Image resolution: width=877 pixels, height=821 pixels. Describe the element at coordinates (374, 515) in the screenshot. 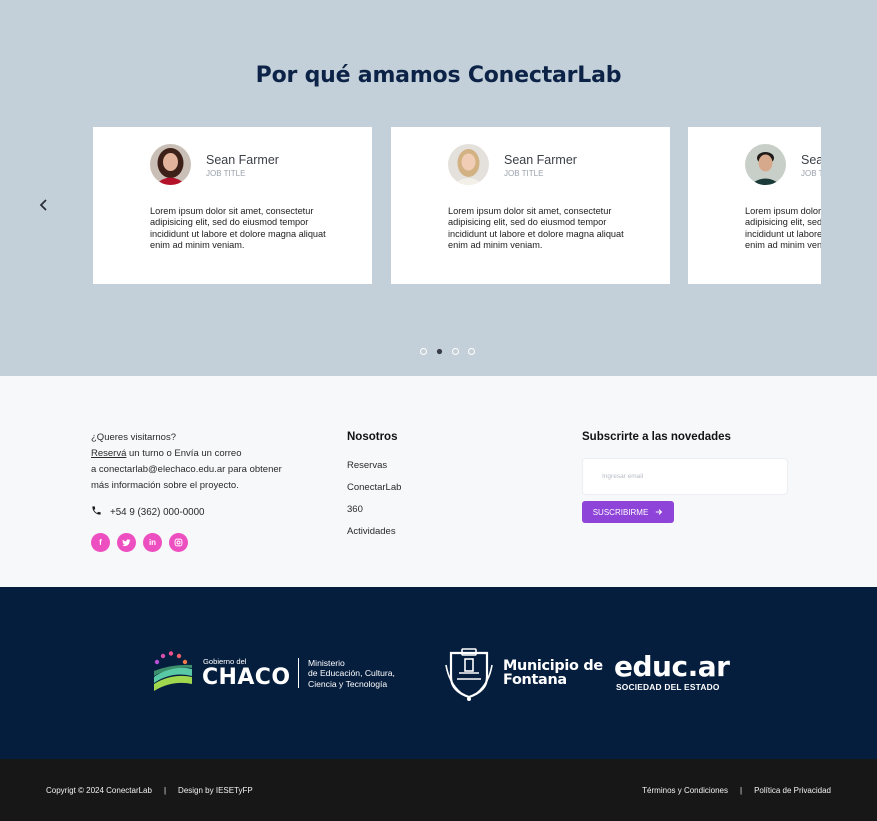

I see `nav-link-360: 360` at that location.